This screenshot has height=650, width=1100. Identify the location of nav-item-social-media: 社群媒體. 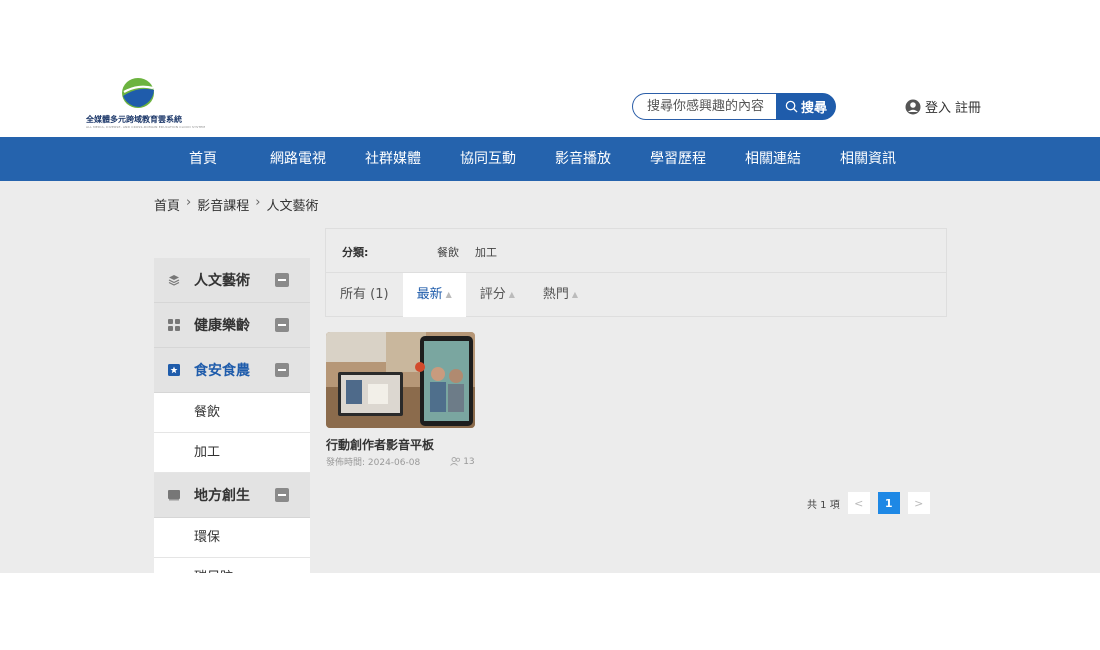
(393, 159).